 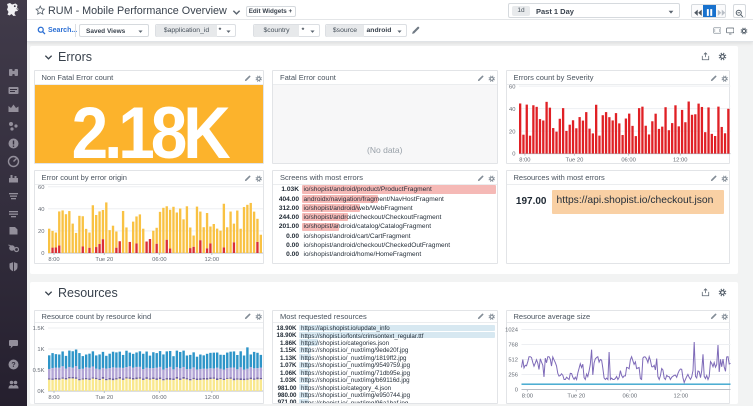 I want to click on svg-text: 0K, so click(x=40, y=392).